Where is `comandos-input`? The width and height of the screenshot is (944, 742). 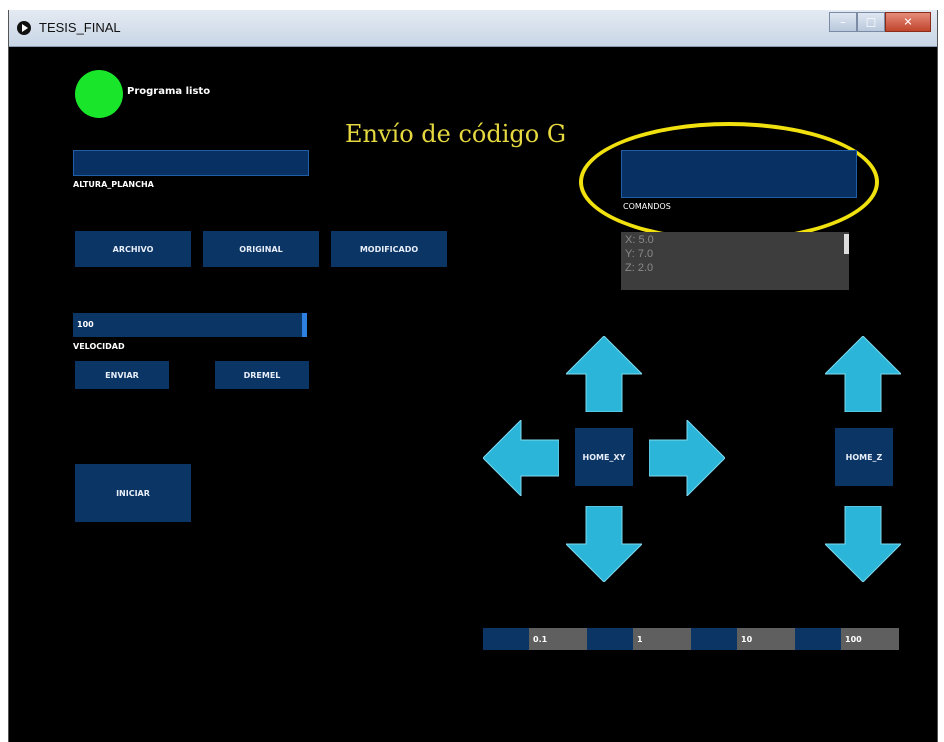
comandos-input is located at coordinates (739, 174).